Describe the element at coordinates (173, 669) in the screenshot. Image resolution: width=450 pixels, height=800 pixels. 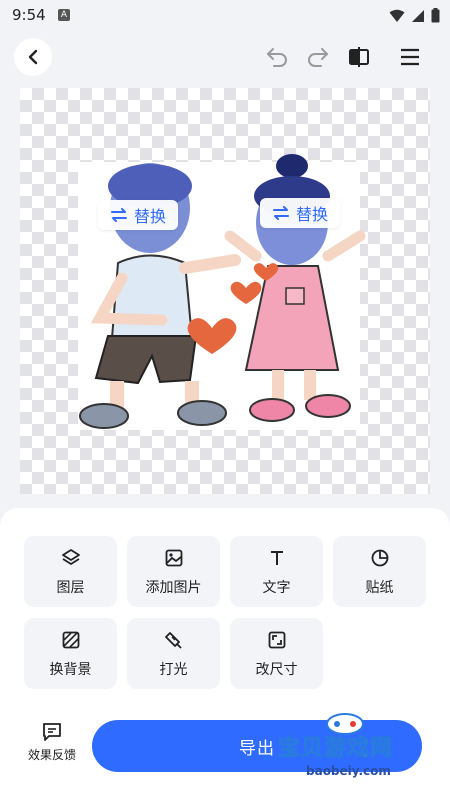
I see `tool-label: 打光` at that location.